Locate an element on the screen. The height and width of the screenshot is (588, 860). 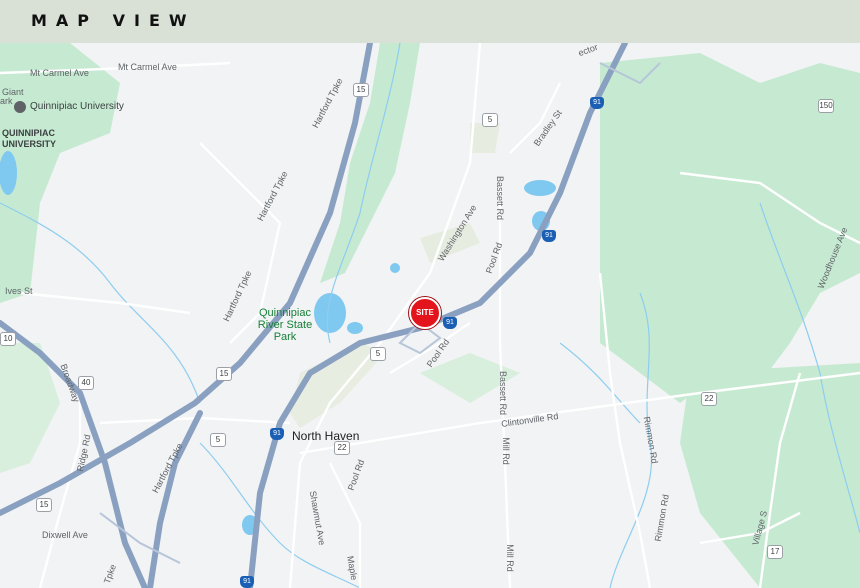
route-10-shield-icon: 10 is located at coordinates (8, 339).